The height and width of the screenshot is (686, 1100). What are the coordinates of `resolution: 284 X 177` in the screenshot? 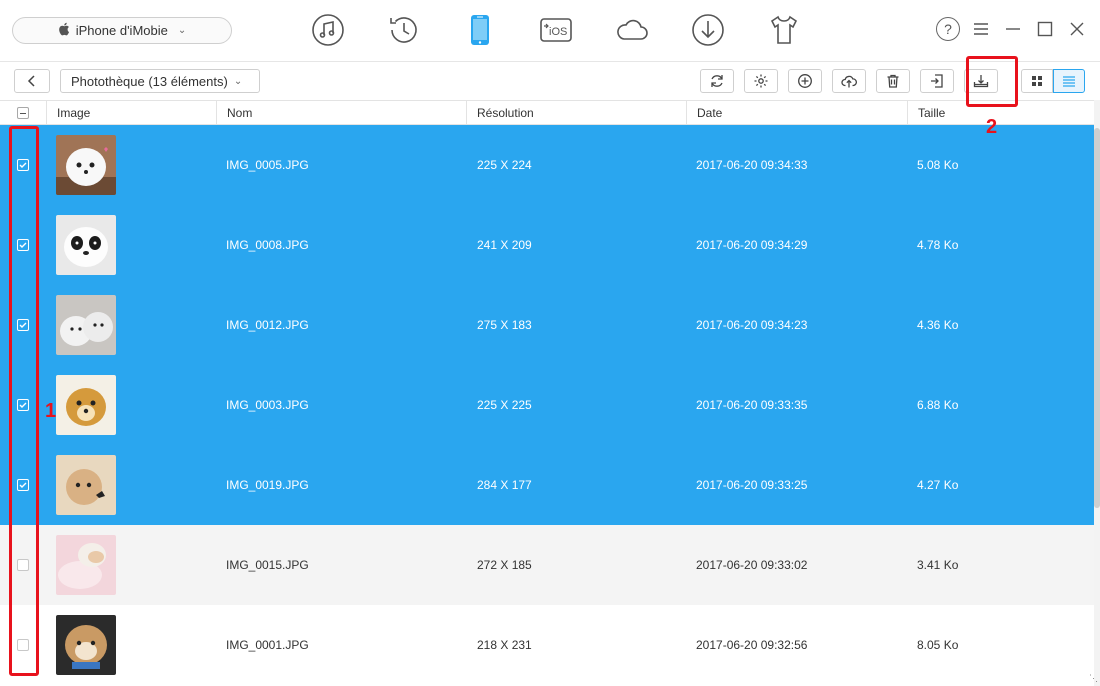 It's located at (504, 485).